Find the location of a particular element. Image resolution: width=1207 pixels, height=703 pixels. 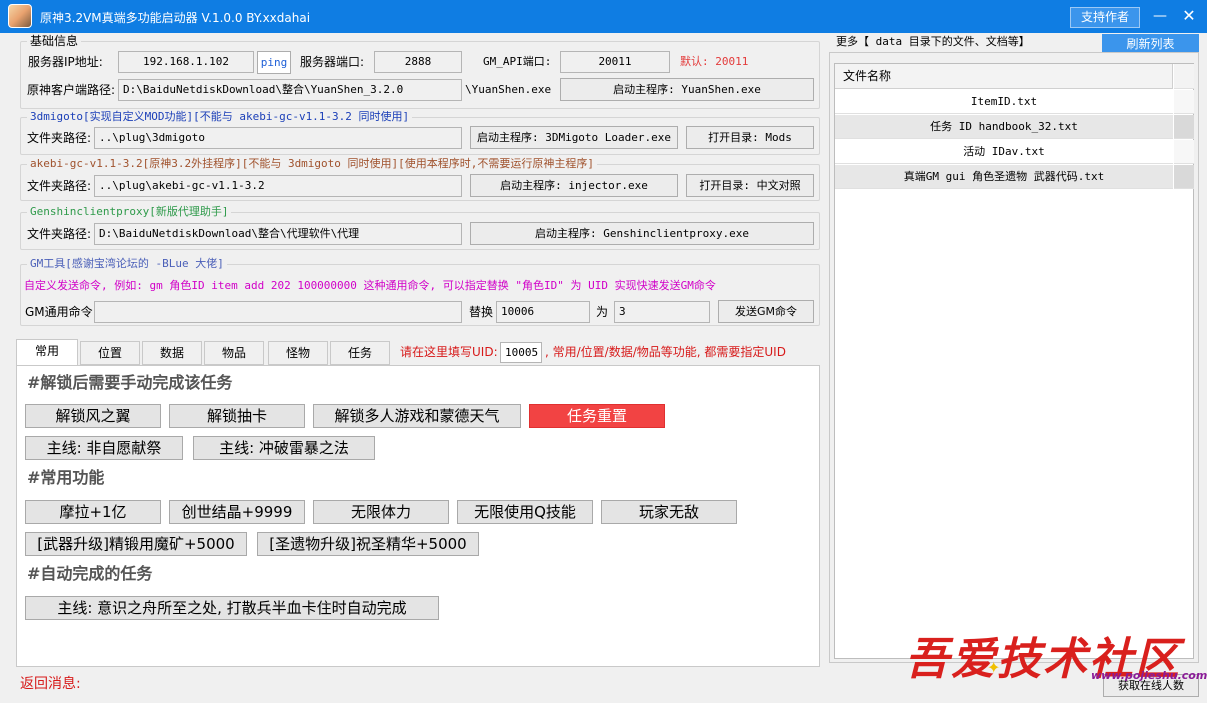

launch-yuanshen-button: 启动主程序: YuanShen.exe is located at coordinates (687, 89).